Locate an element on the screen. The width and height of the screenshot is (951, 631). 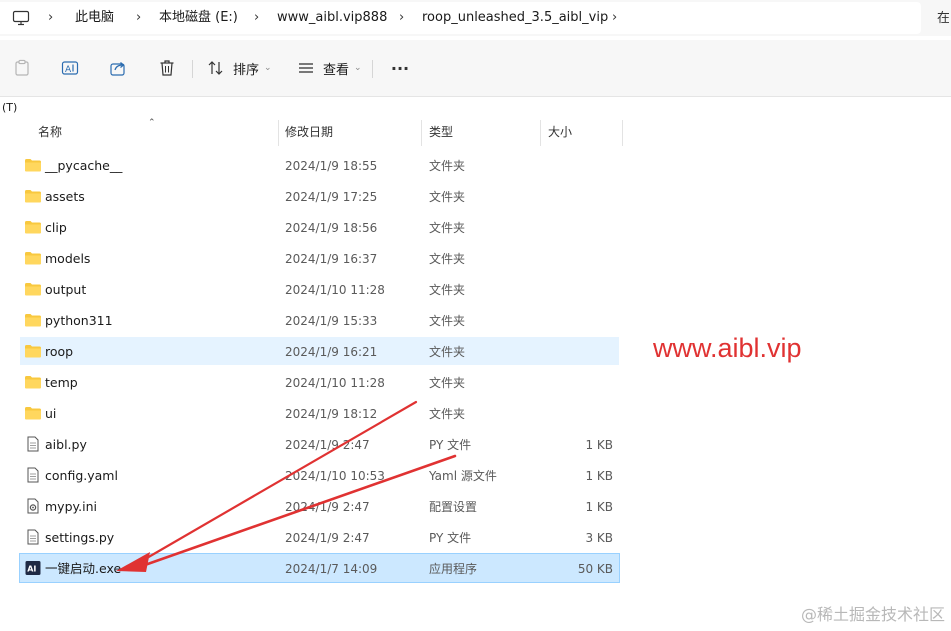
file-row: clip 2024/1/9 18:56 文件夹 is located at coordinates (319, 227).